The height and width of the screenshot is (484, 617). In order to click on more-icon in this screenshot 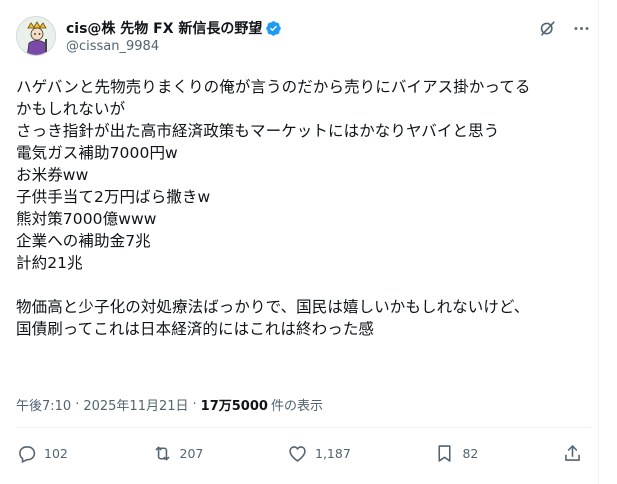, I will do `click(581, 28)`.